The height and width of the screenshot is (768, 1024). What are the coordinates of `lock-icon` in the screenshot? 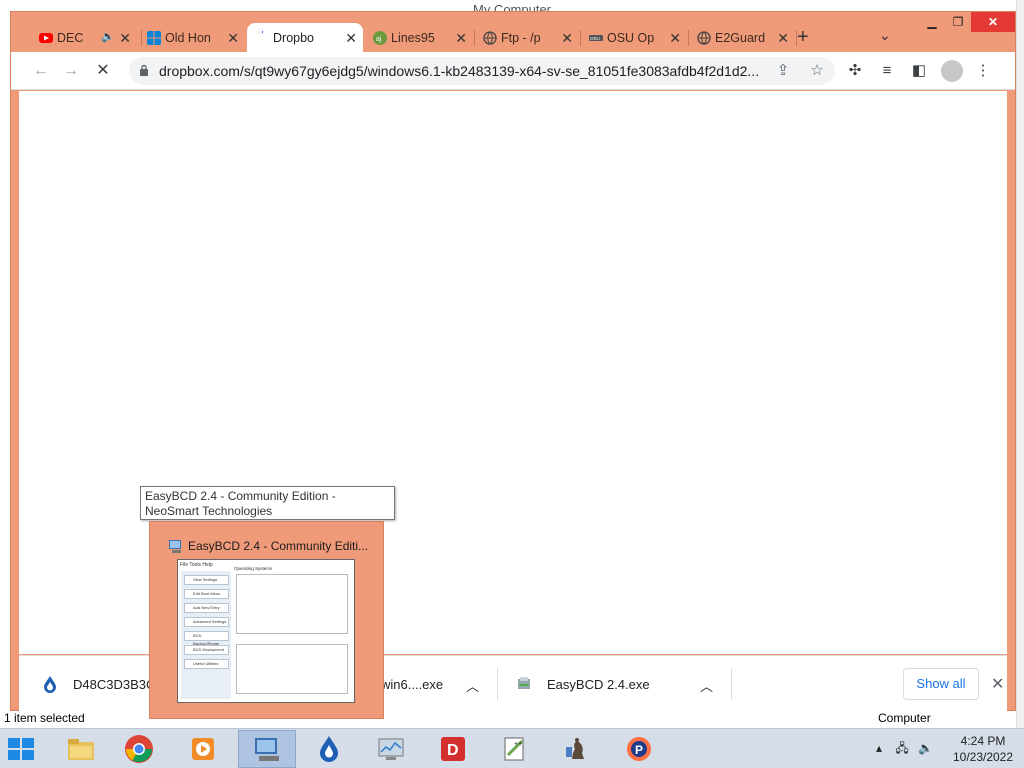 It's located at (144, 70).